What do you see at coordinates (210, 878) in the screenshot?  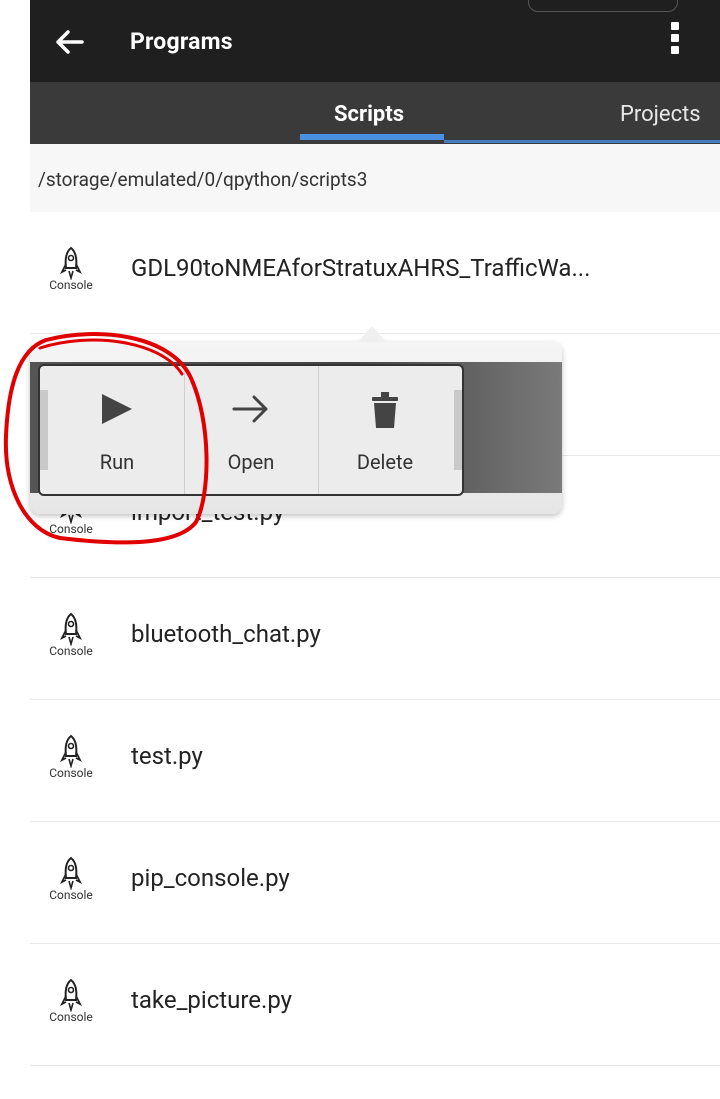 I see `file-name: pip_console.py` at bounding box center [210, 878].